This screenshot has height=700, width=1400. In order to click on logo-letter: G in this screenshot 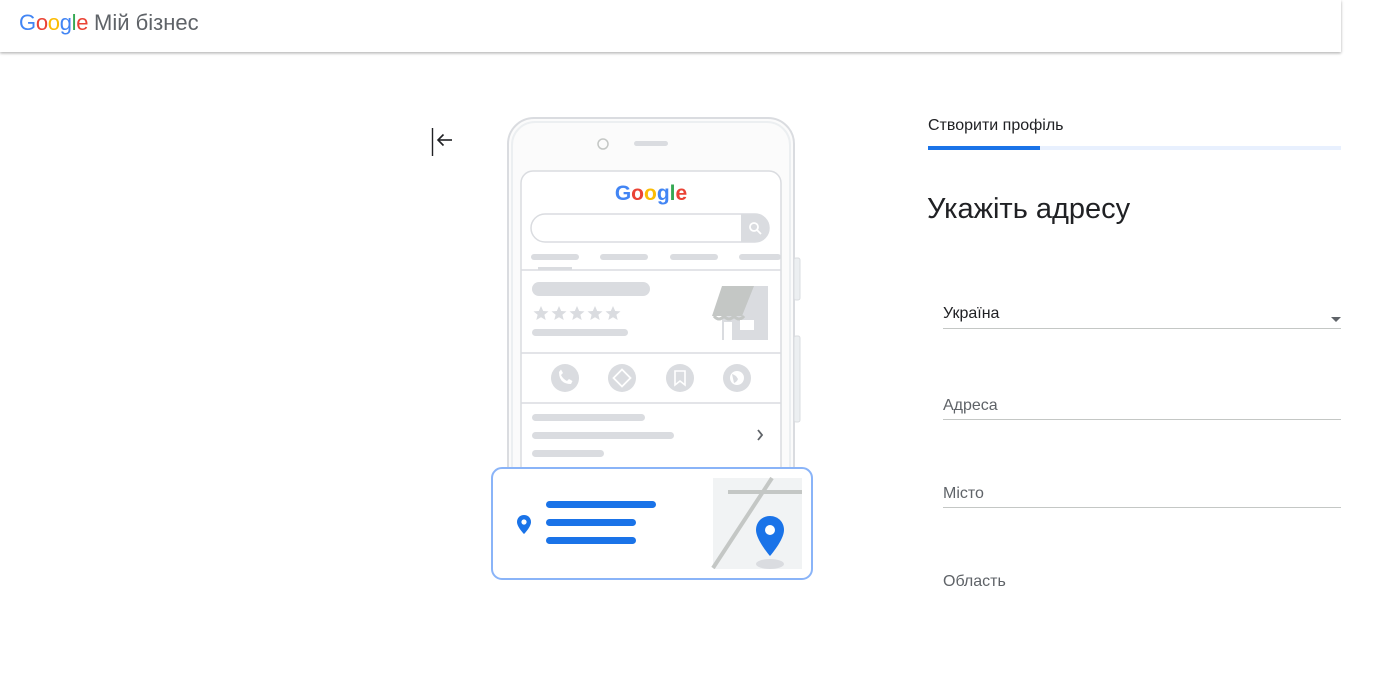, I will do `click(27, 22)`.